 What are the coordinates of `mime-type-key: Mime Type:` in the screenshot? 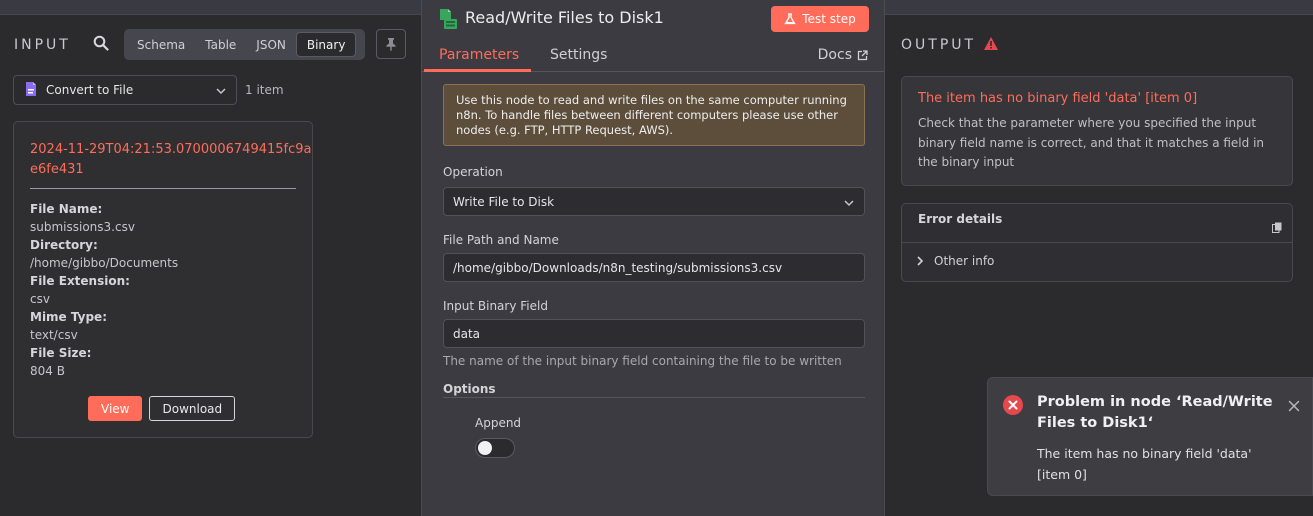 It's located at (68, 317).